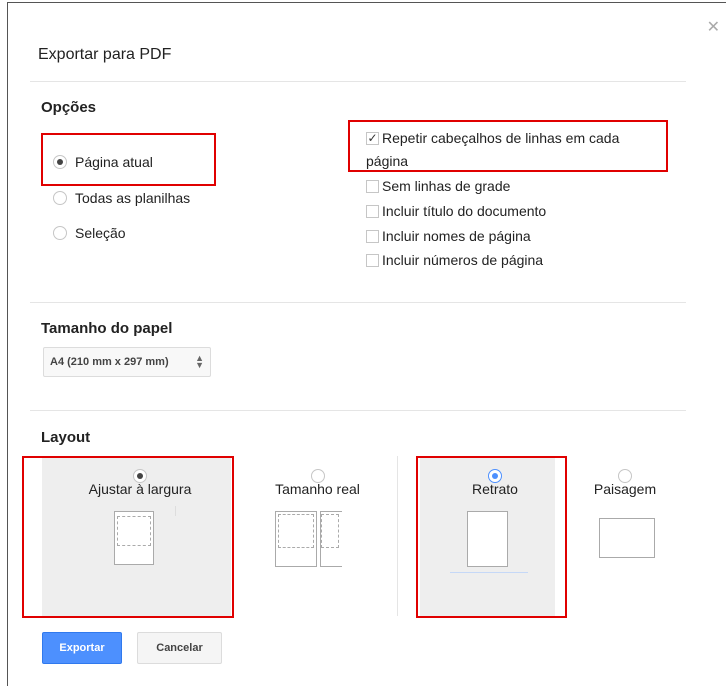 The width and height of the screenshot is (726, 686). I want to click on fit-width-preview-icon, so click(134, 538).